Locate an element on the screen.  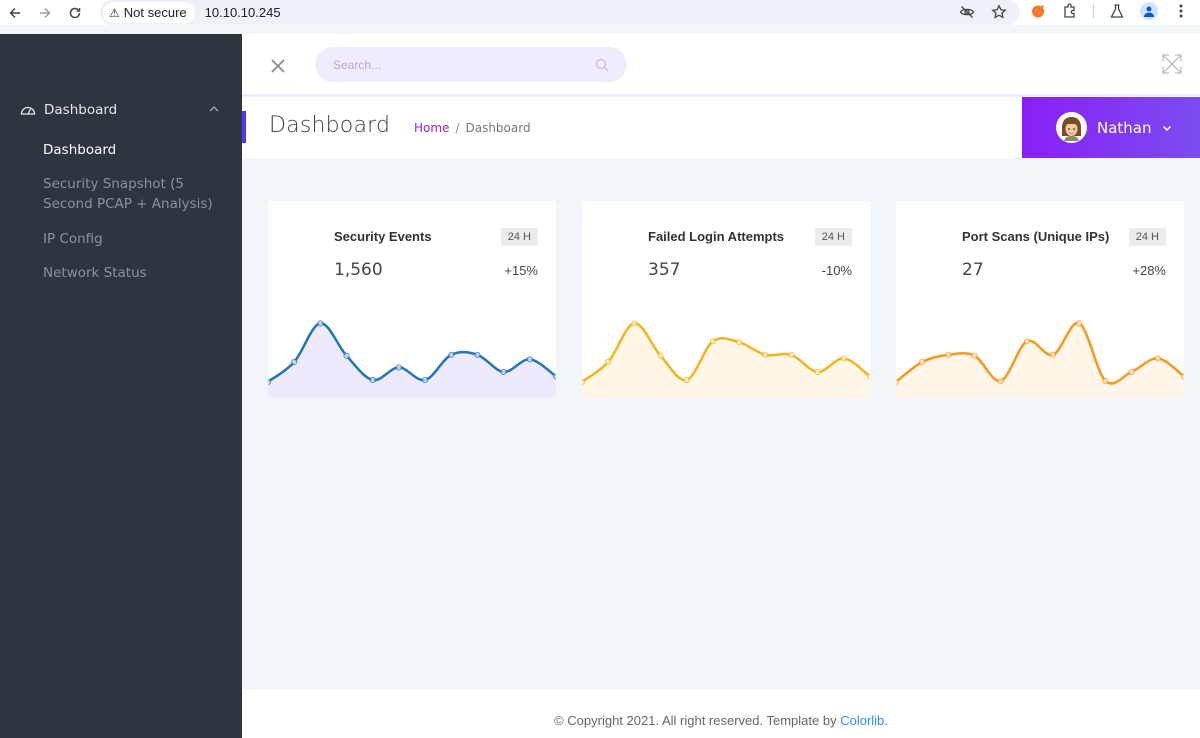
close-sidebar-button is located at coordinates (278, 66).